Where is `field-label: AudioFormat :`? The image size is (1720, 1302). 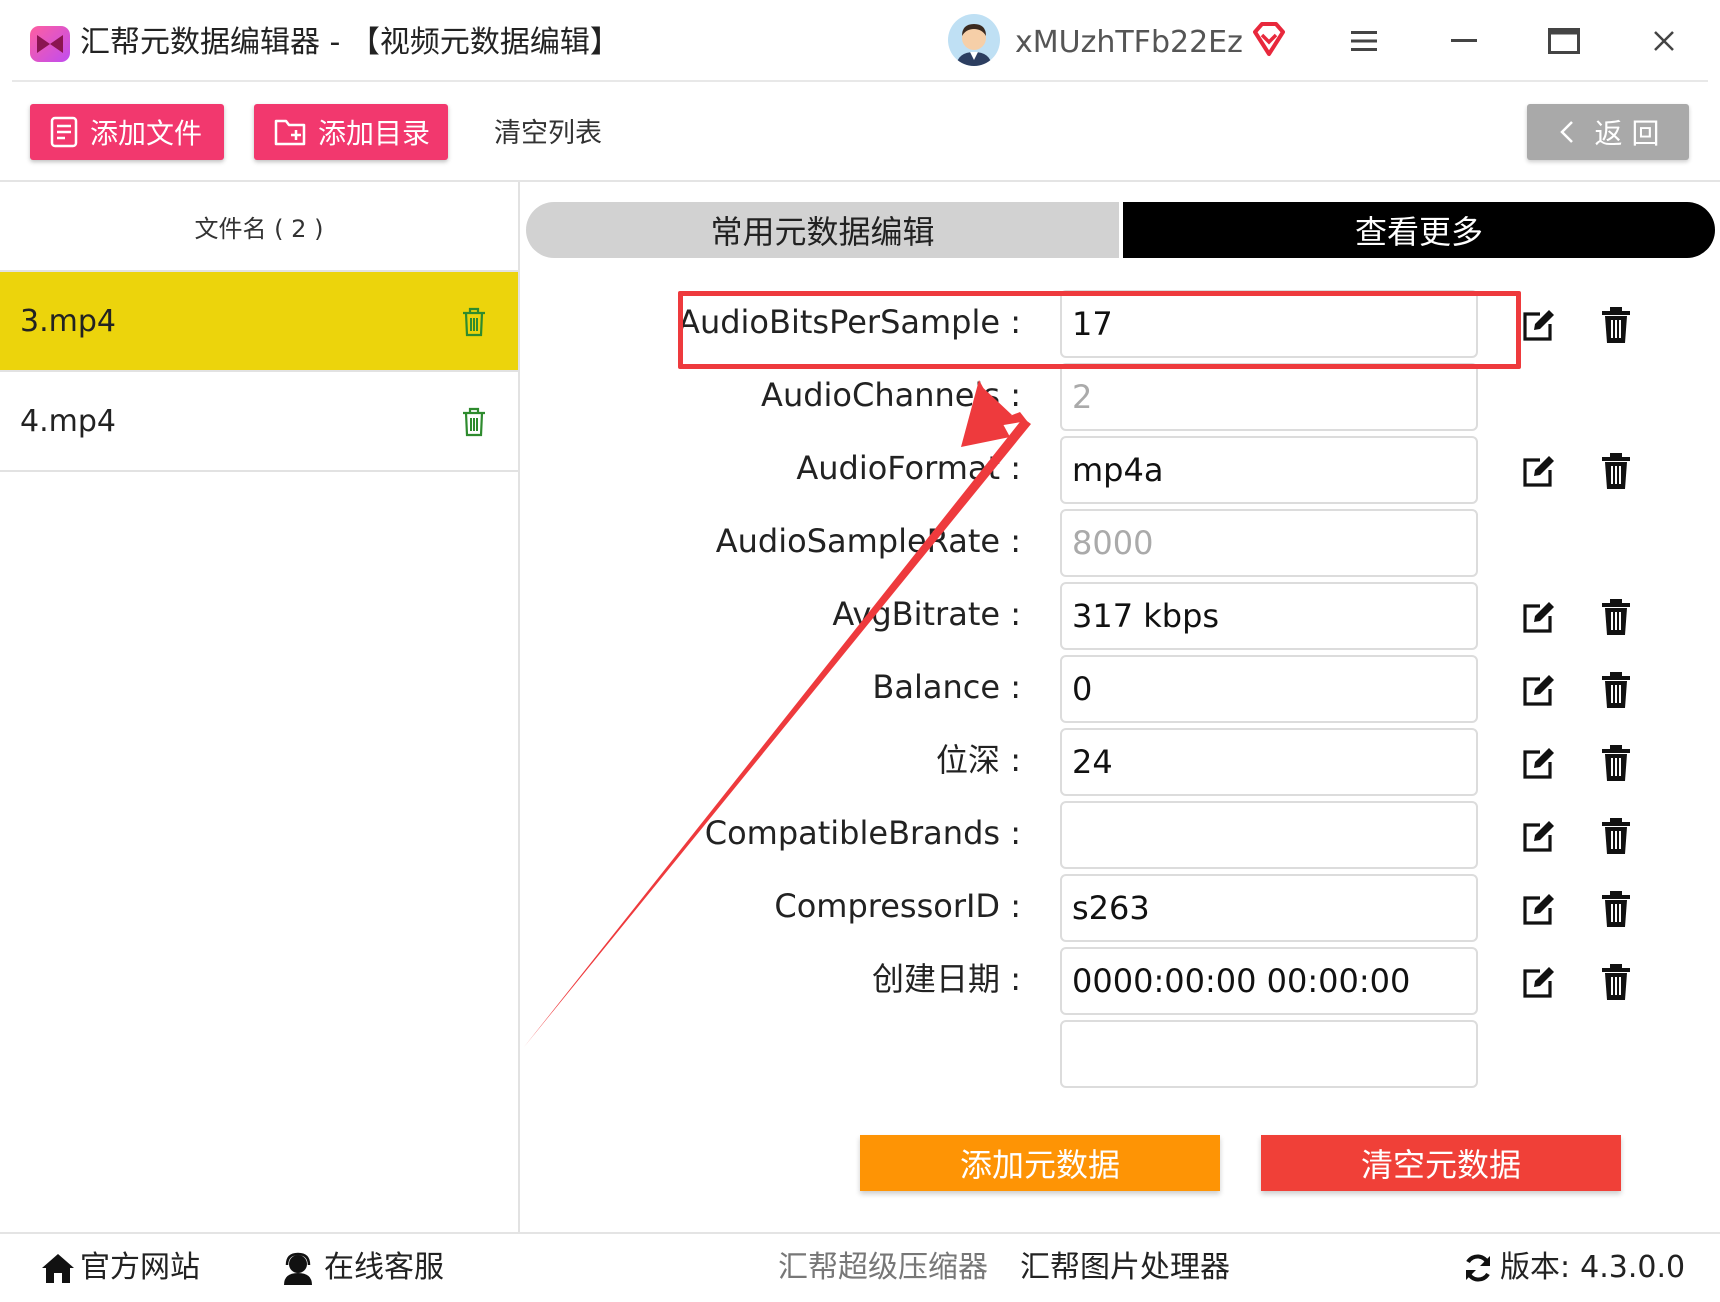 field-label: AudioFormat : is located at coordinates (908, 468).